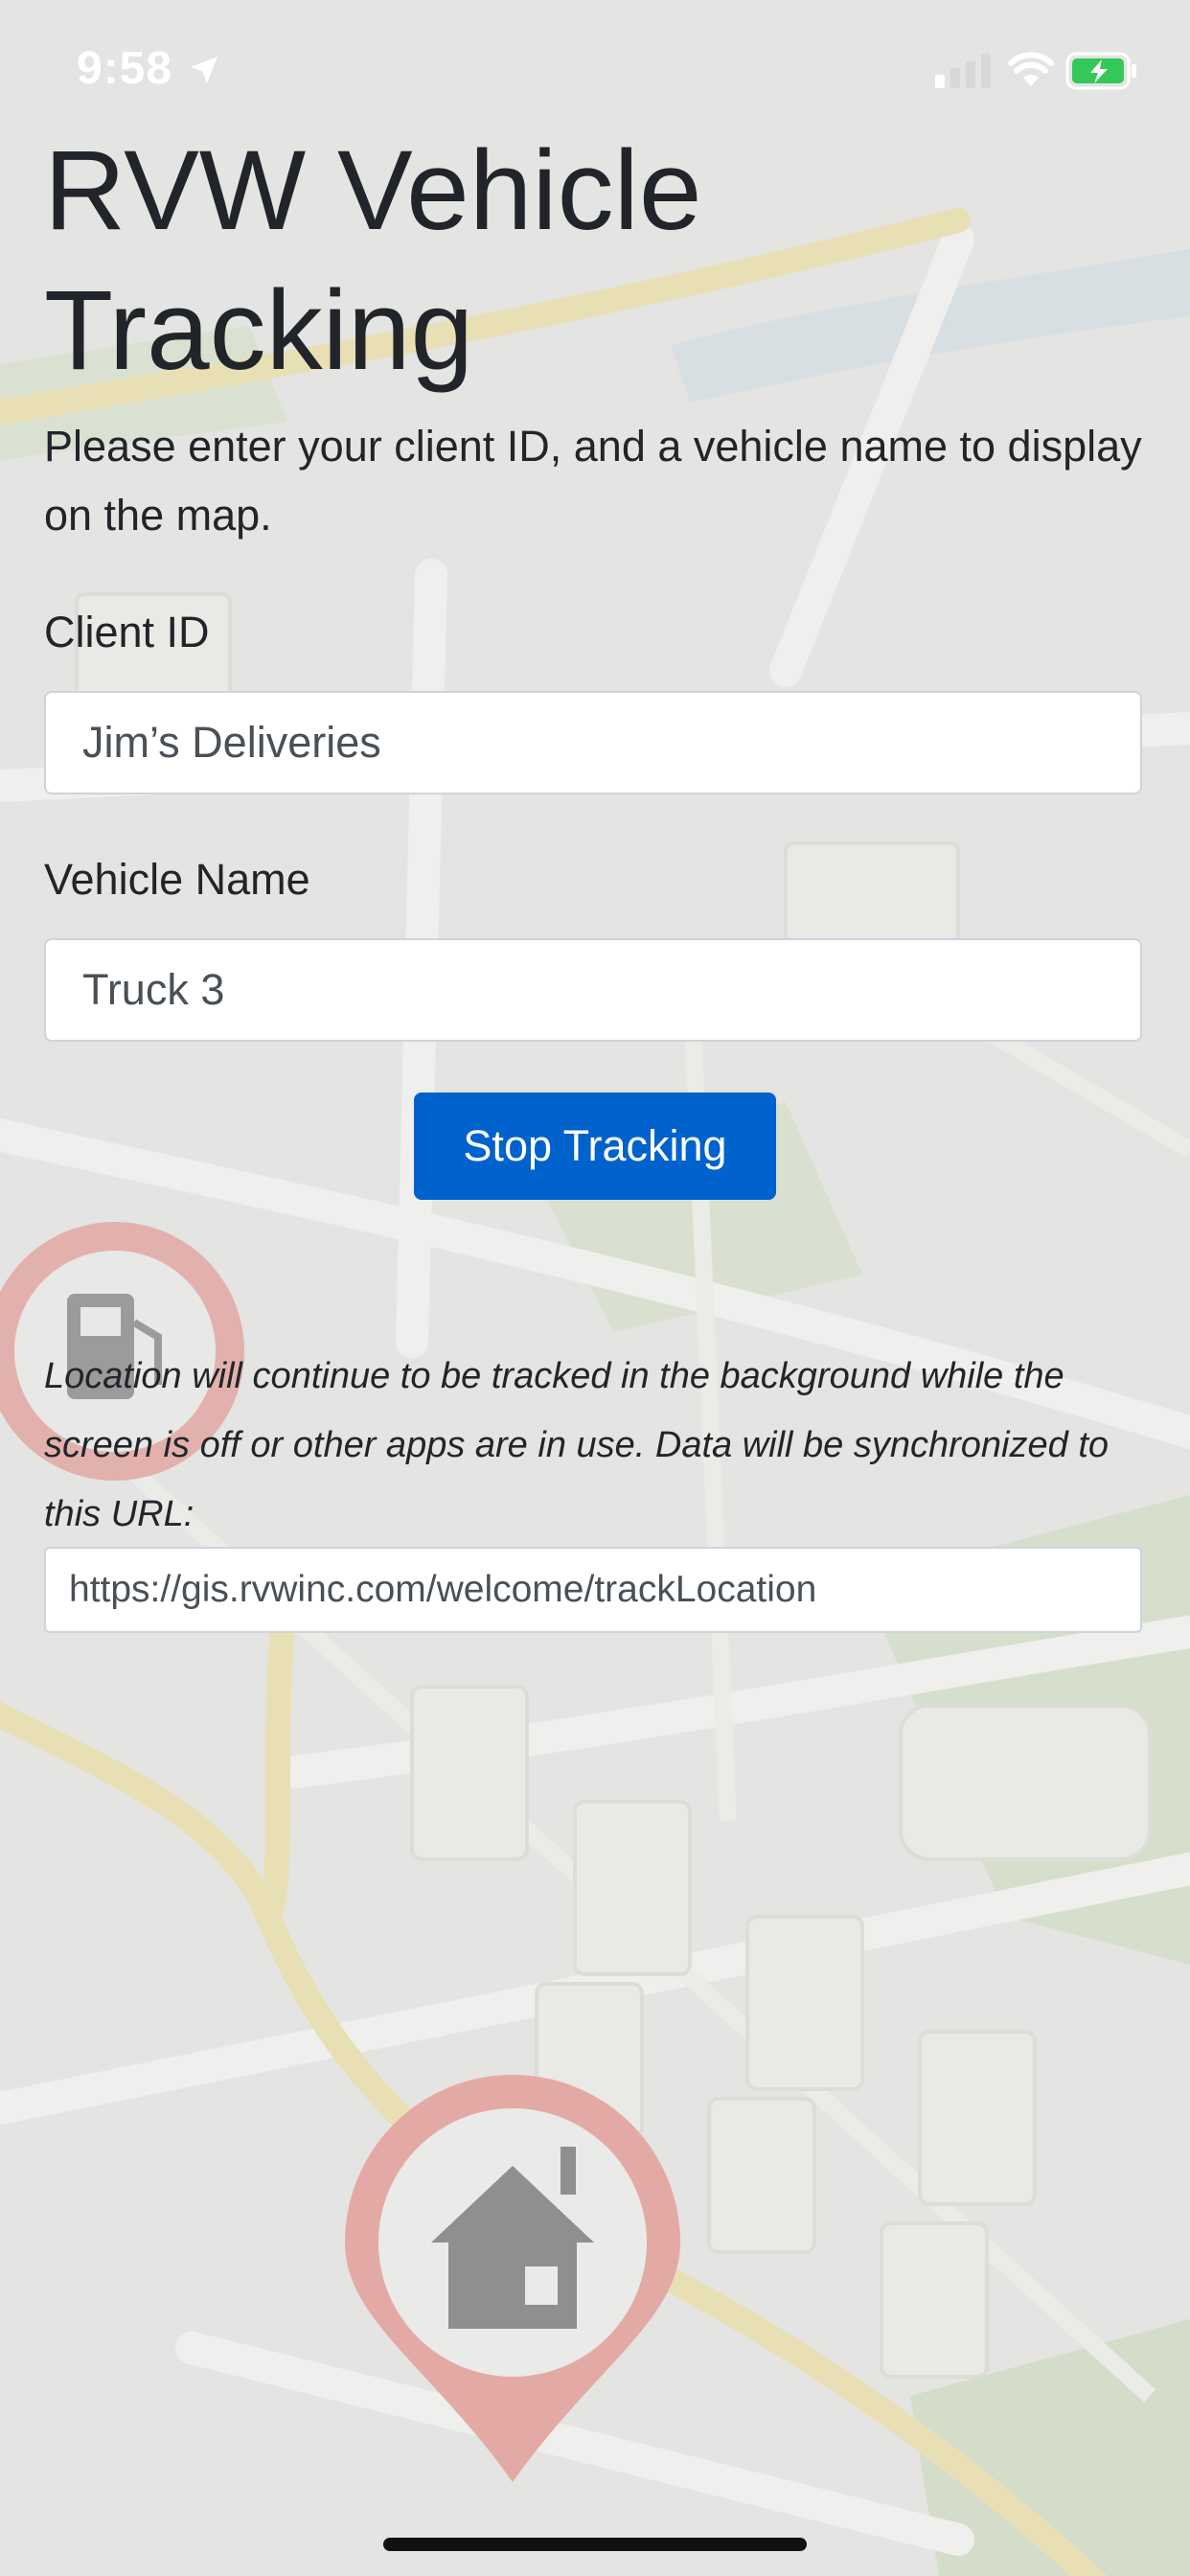 The width and height of the screenshot is (1190, 2576). I want to click on status-time: 9:58, so click(125, 68).